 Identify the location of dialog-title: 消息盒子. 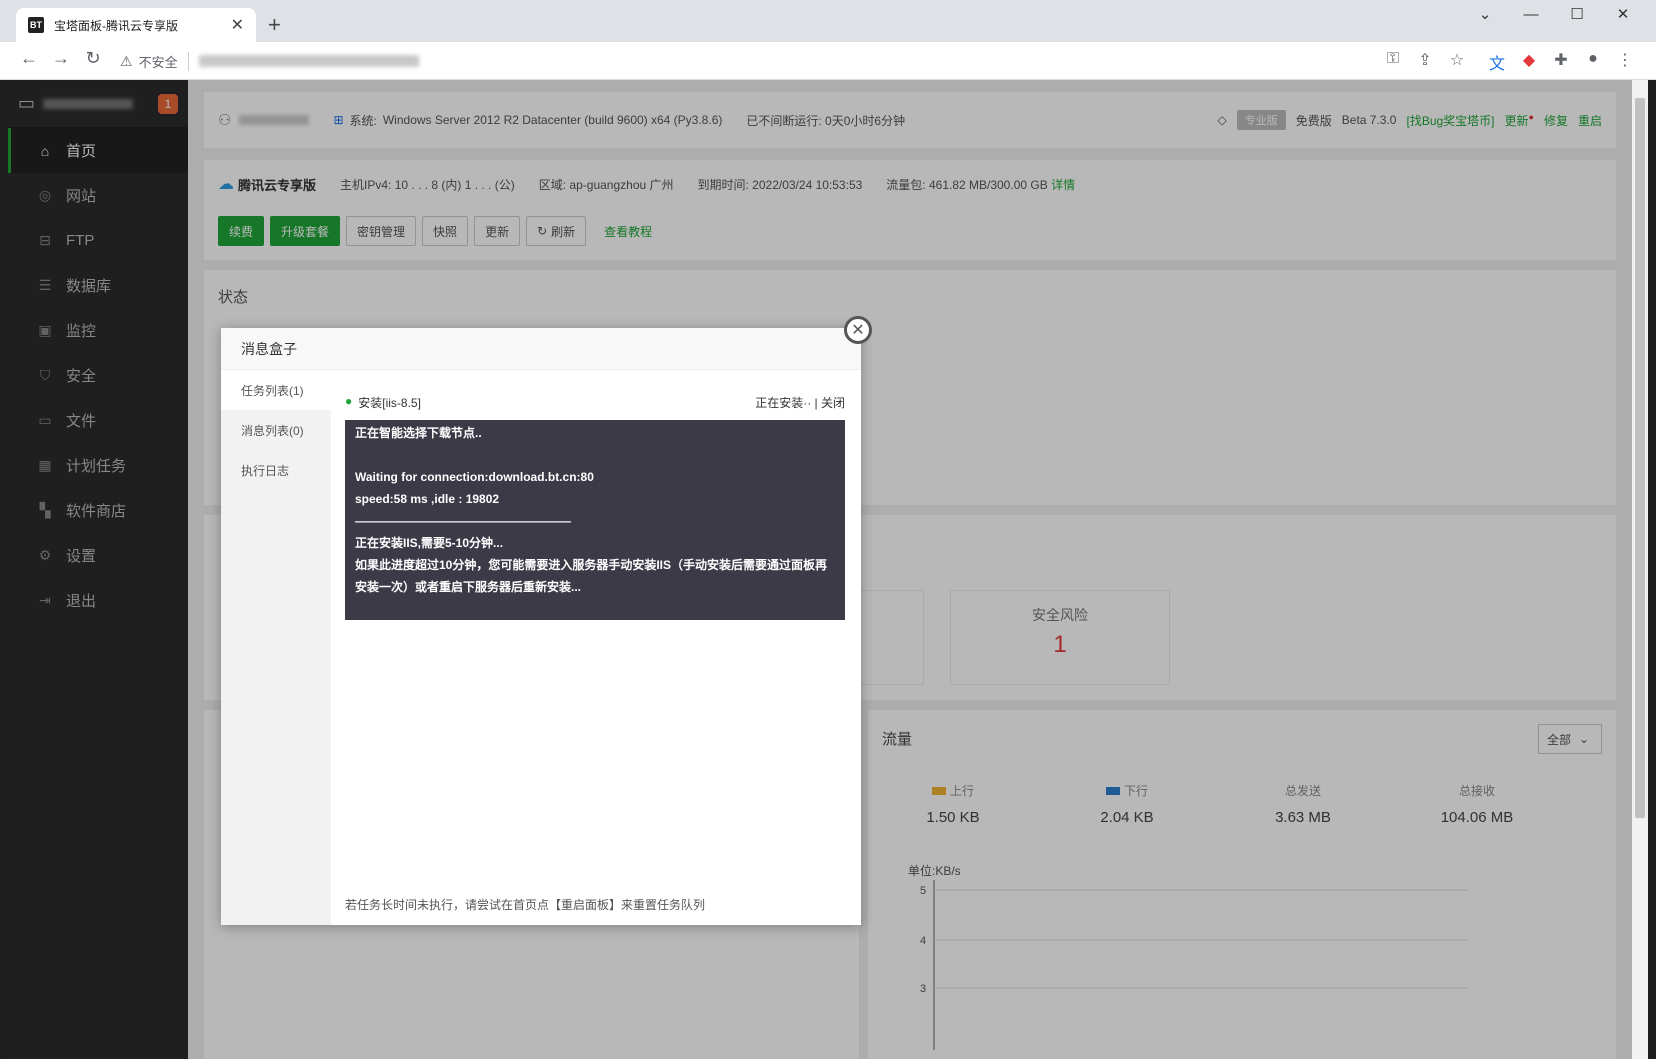
(541, 349).